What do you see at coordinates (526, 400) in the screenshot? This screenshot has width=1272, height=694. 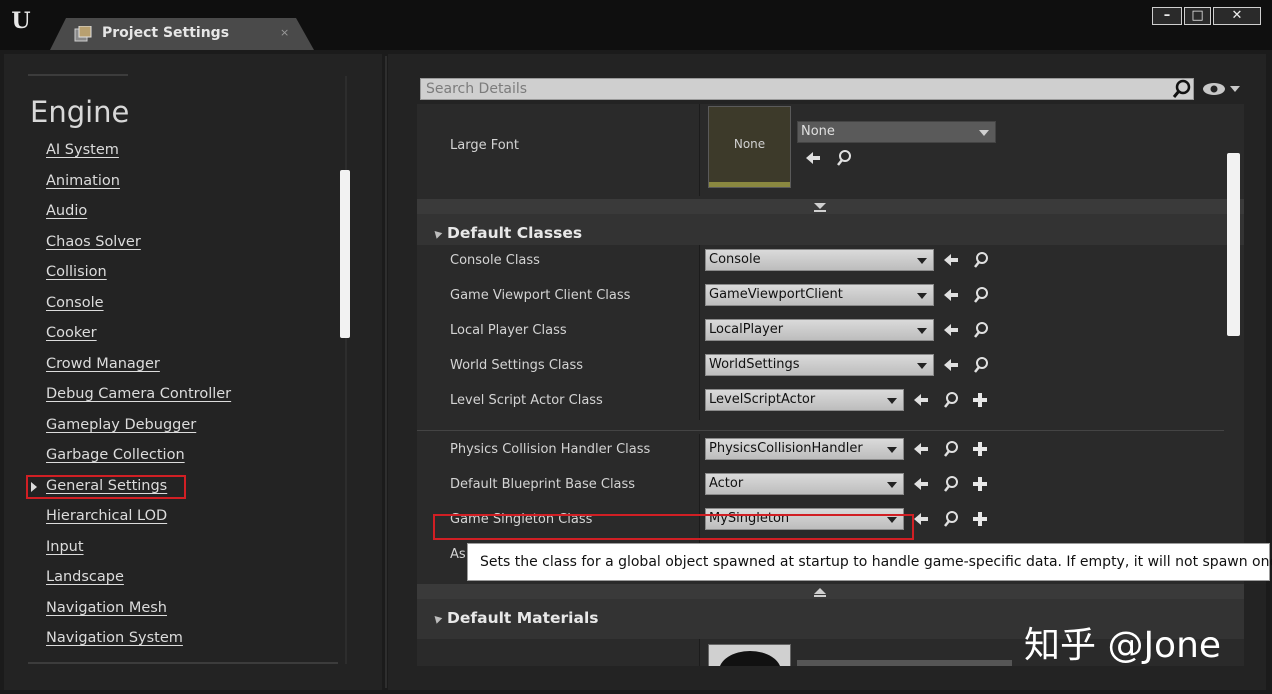 I see `property-label: Level Script Actor Class` at bounding box center [526, 400].